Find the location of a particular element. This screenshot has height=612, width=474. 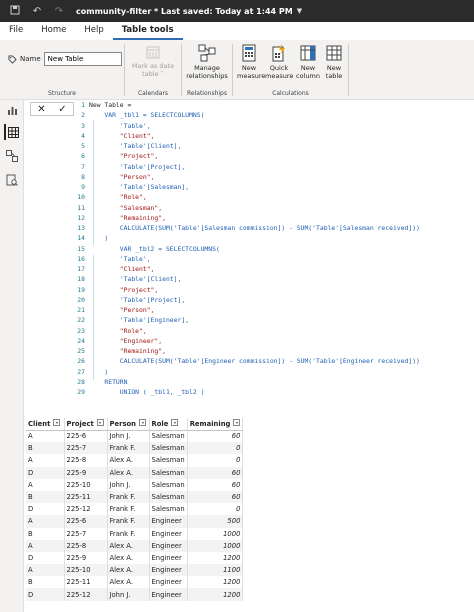

quick-measure-button: Quick measure is located at coordinates (279, 62).